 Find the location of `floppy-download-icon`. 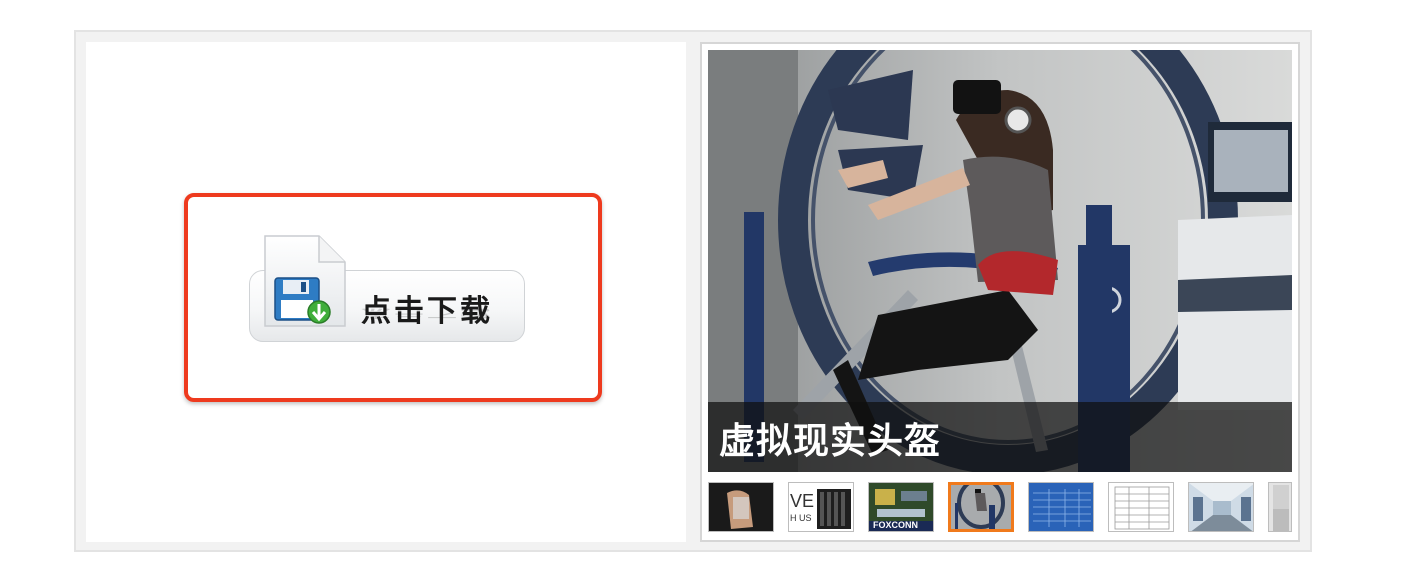

floppy-download-icon is located at coordinates (304, 281).